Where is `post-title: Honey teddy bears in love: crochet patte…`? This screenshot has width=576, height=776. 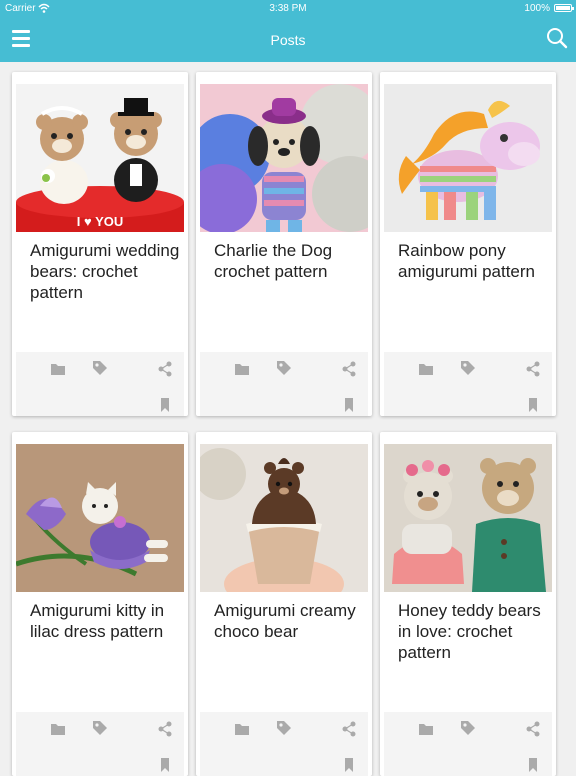 post-title: Honey teddy bears in love: crochet patte… is located at coordinates (475, 631).